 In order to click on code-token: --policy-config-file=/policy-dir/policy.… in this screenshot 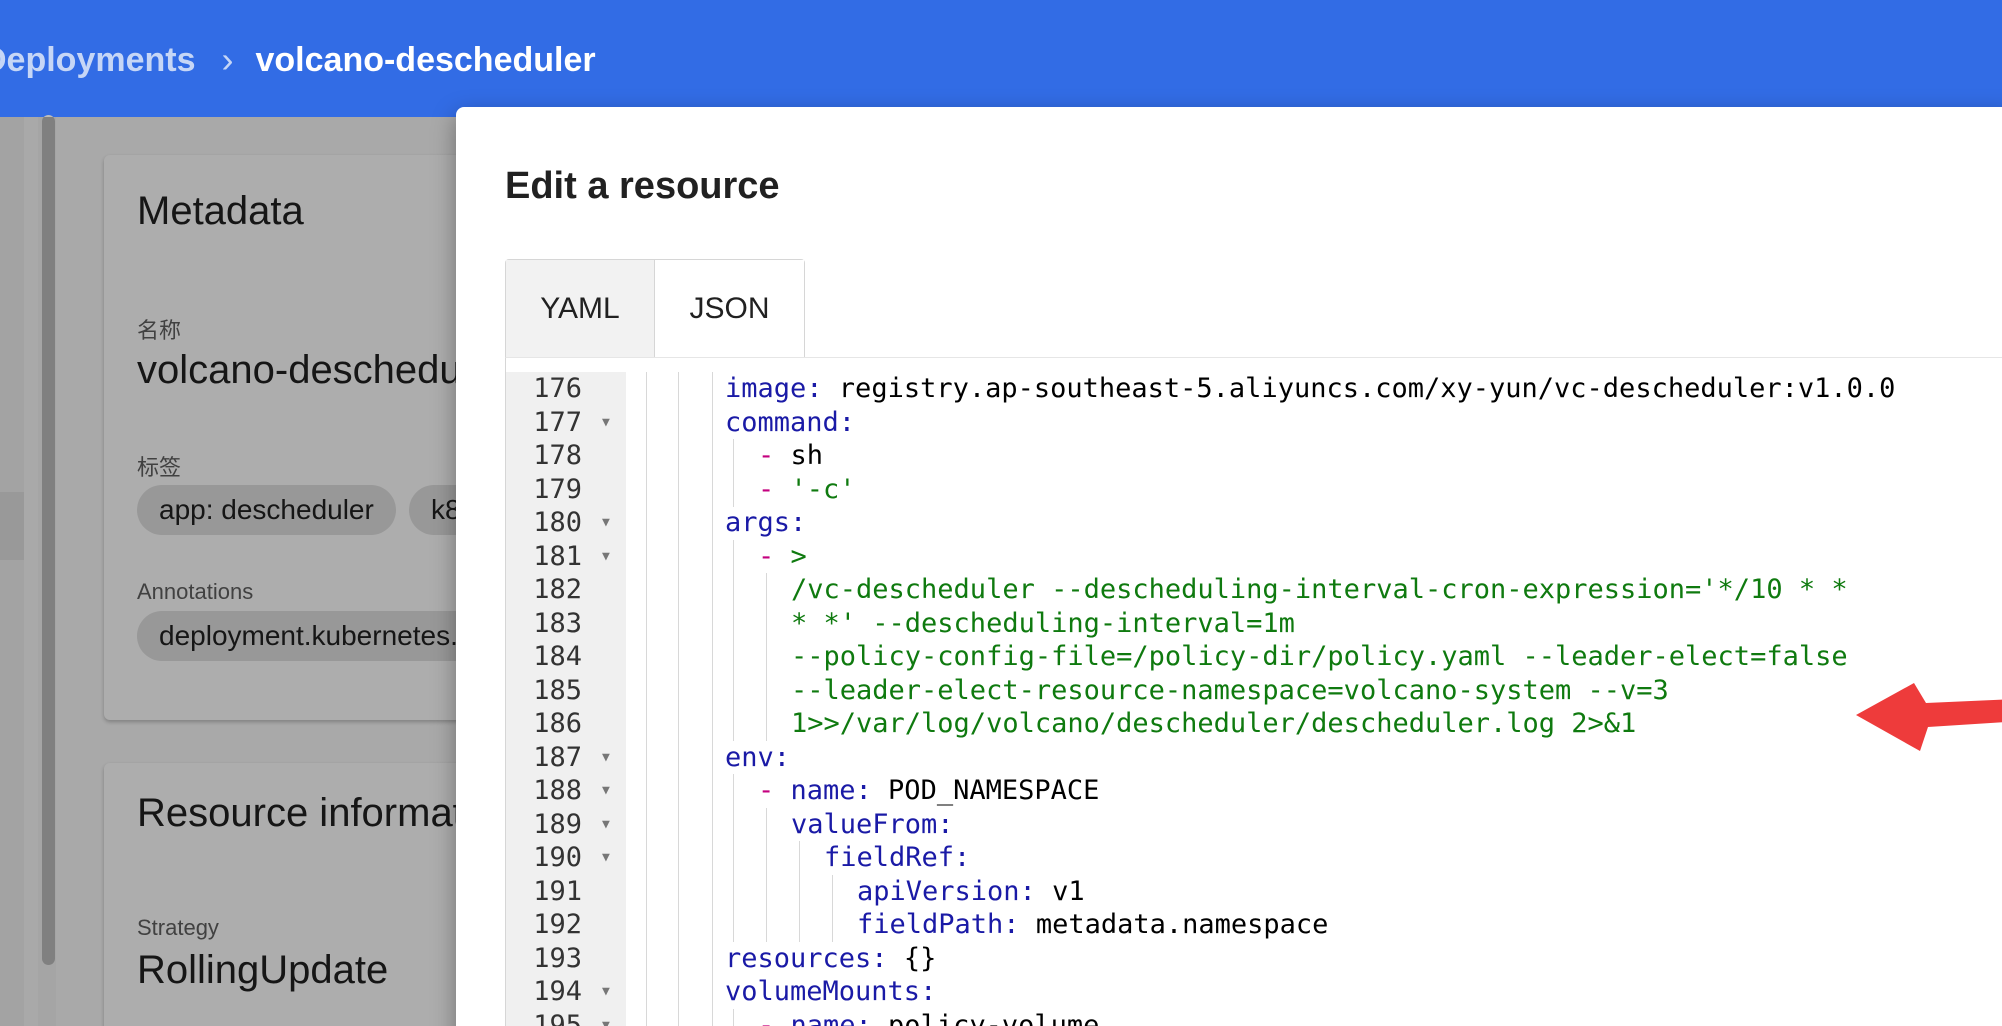, I will do `click(1319, 656)`.